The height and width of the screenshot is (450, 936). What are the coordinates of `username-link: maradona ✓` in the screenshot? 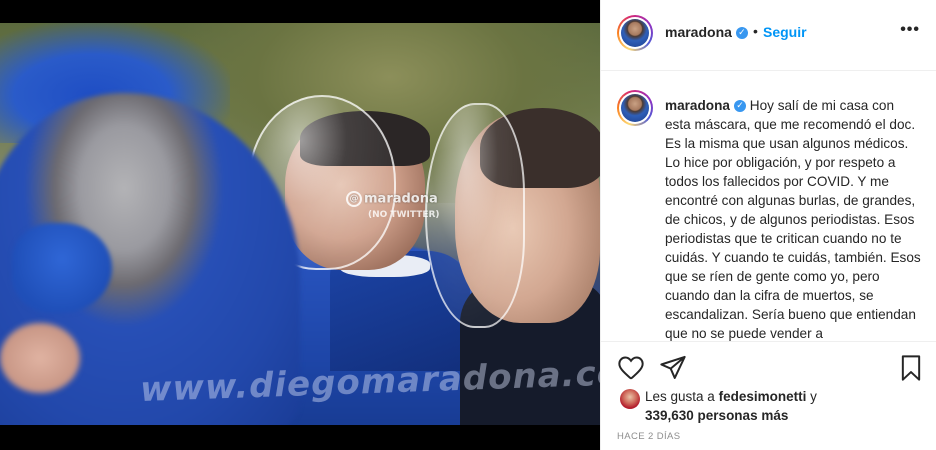 It's located at (706, 32).